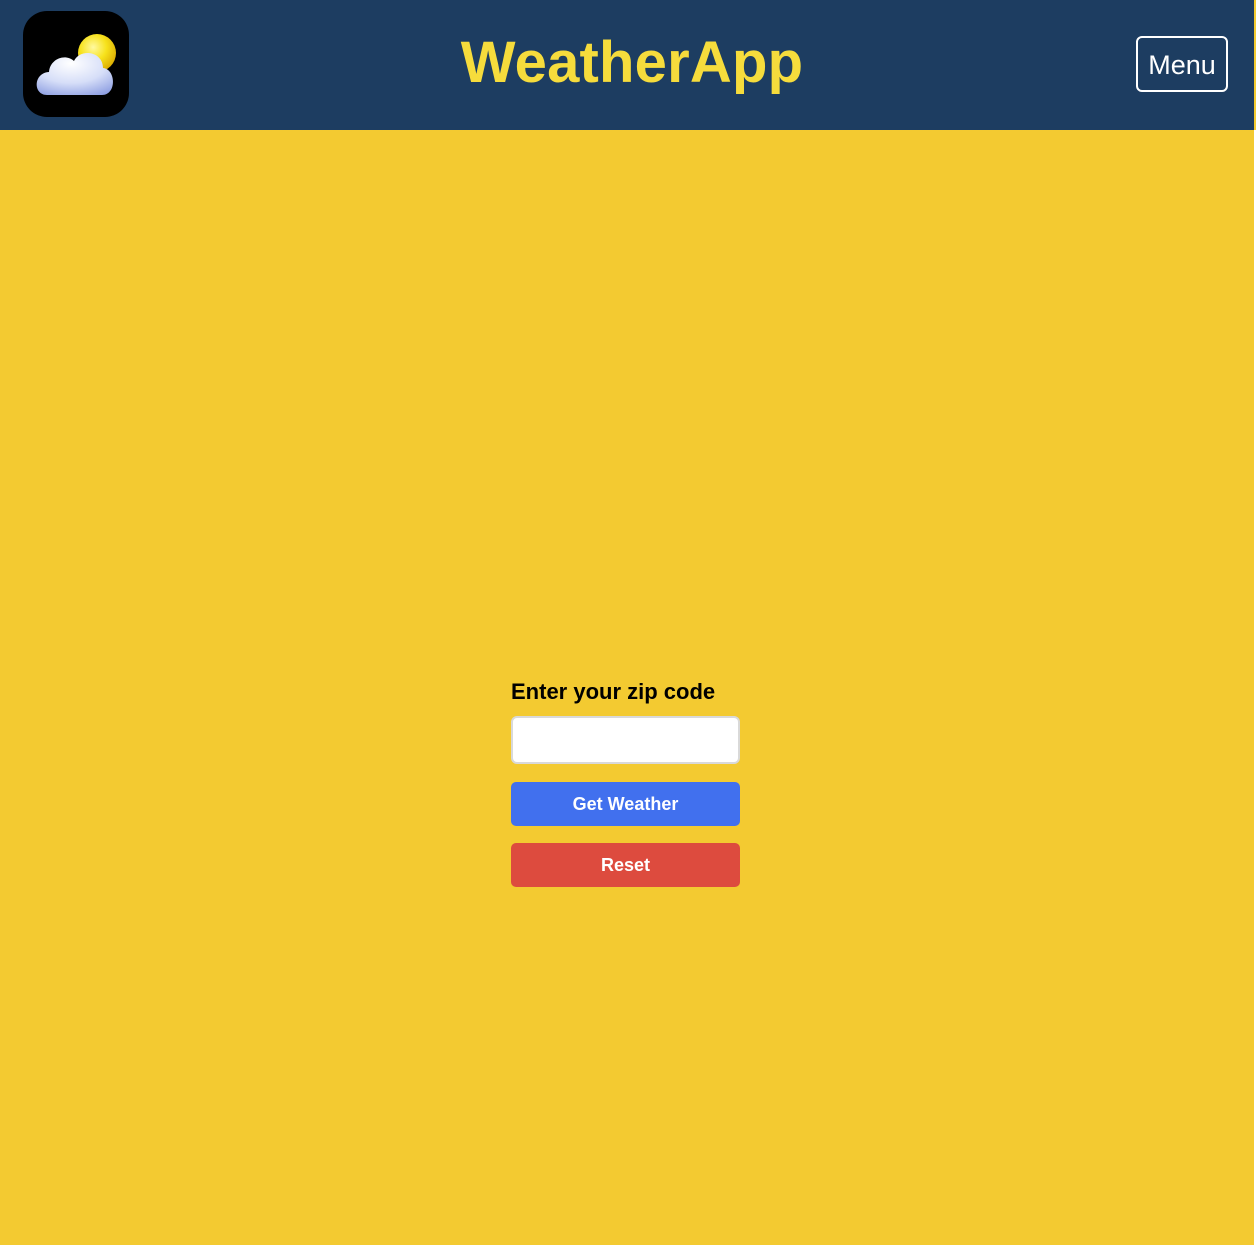 The width and height of the screenshot is (1256, 1245). Describe the element at coordinates (625, 740) in the screenshot. I see `zip-input` at that location.